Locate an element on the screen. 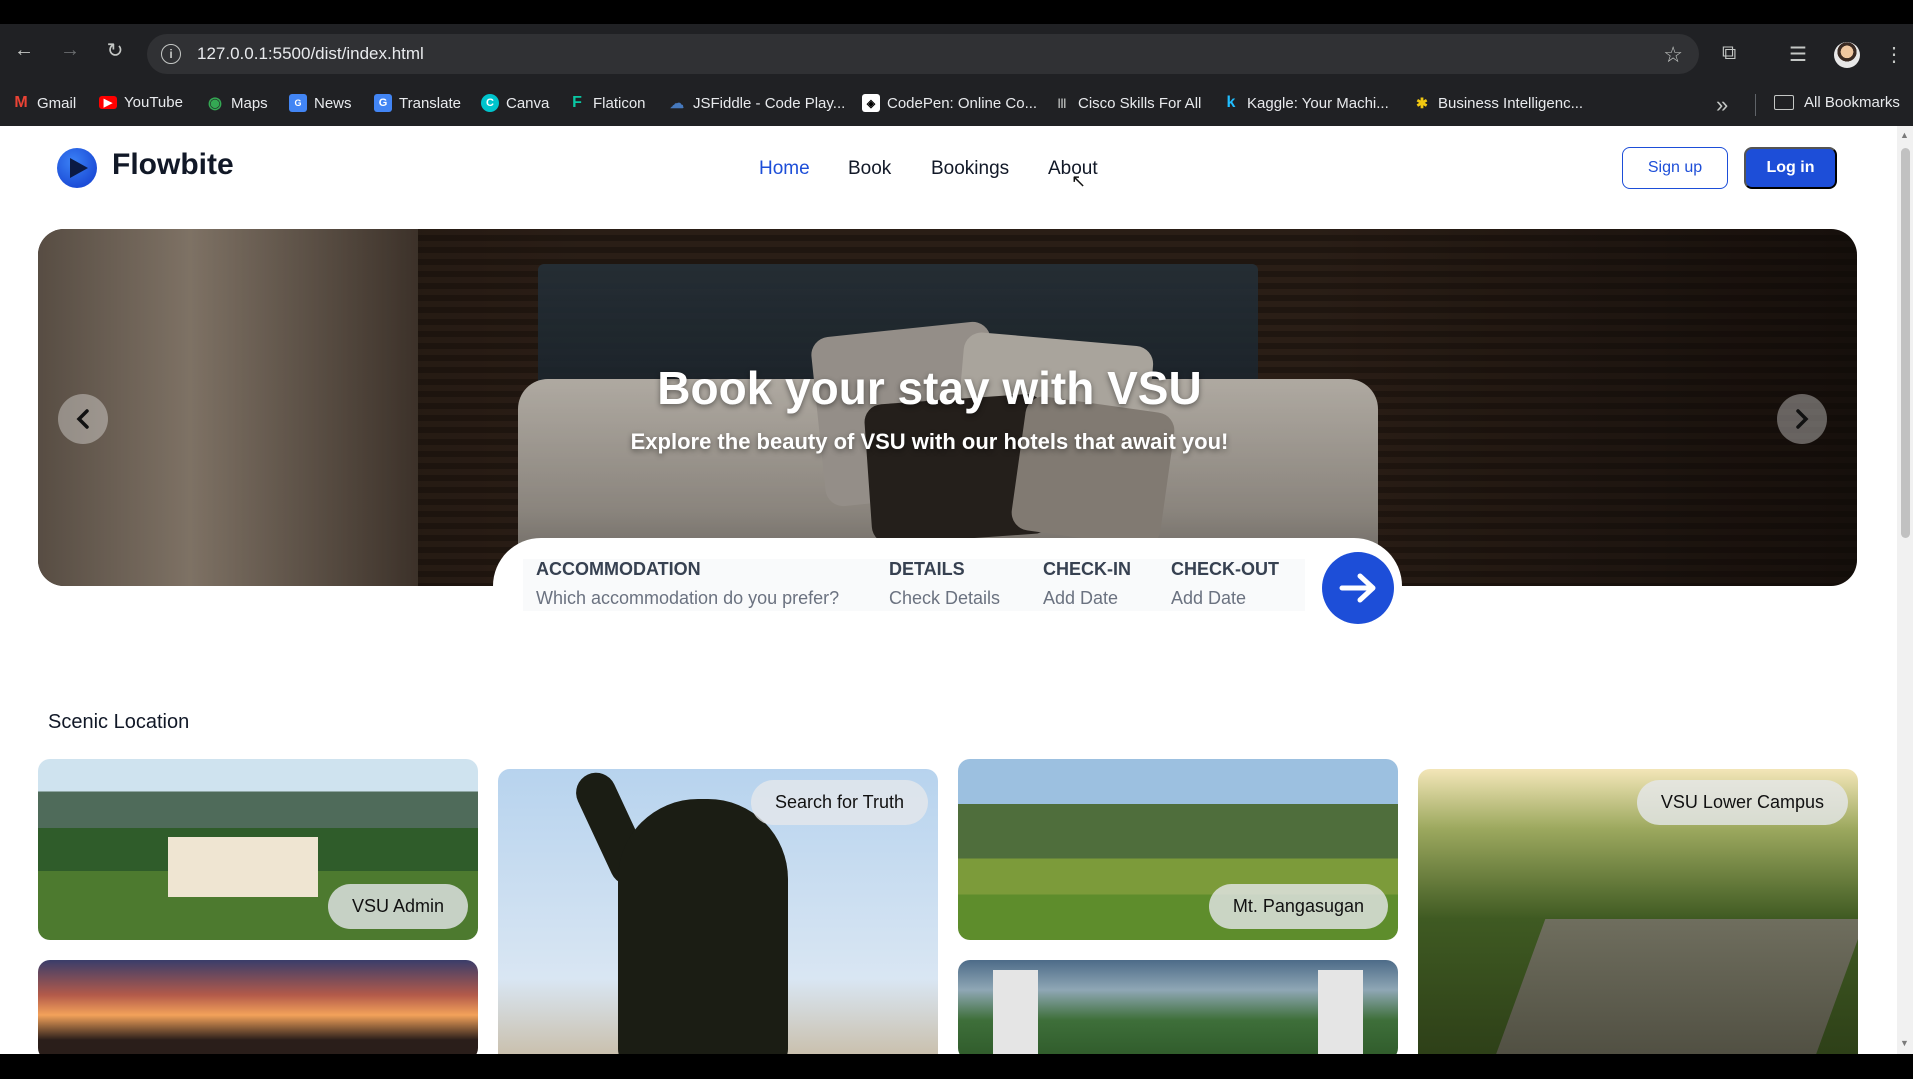 Image resolution: width=1913 pixels, height=1079 pixels. flowbite-logo-icon is located at coordinates (77, 168).